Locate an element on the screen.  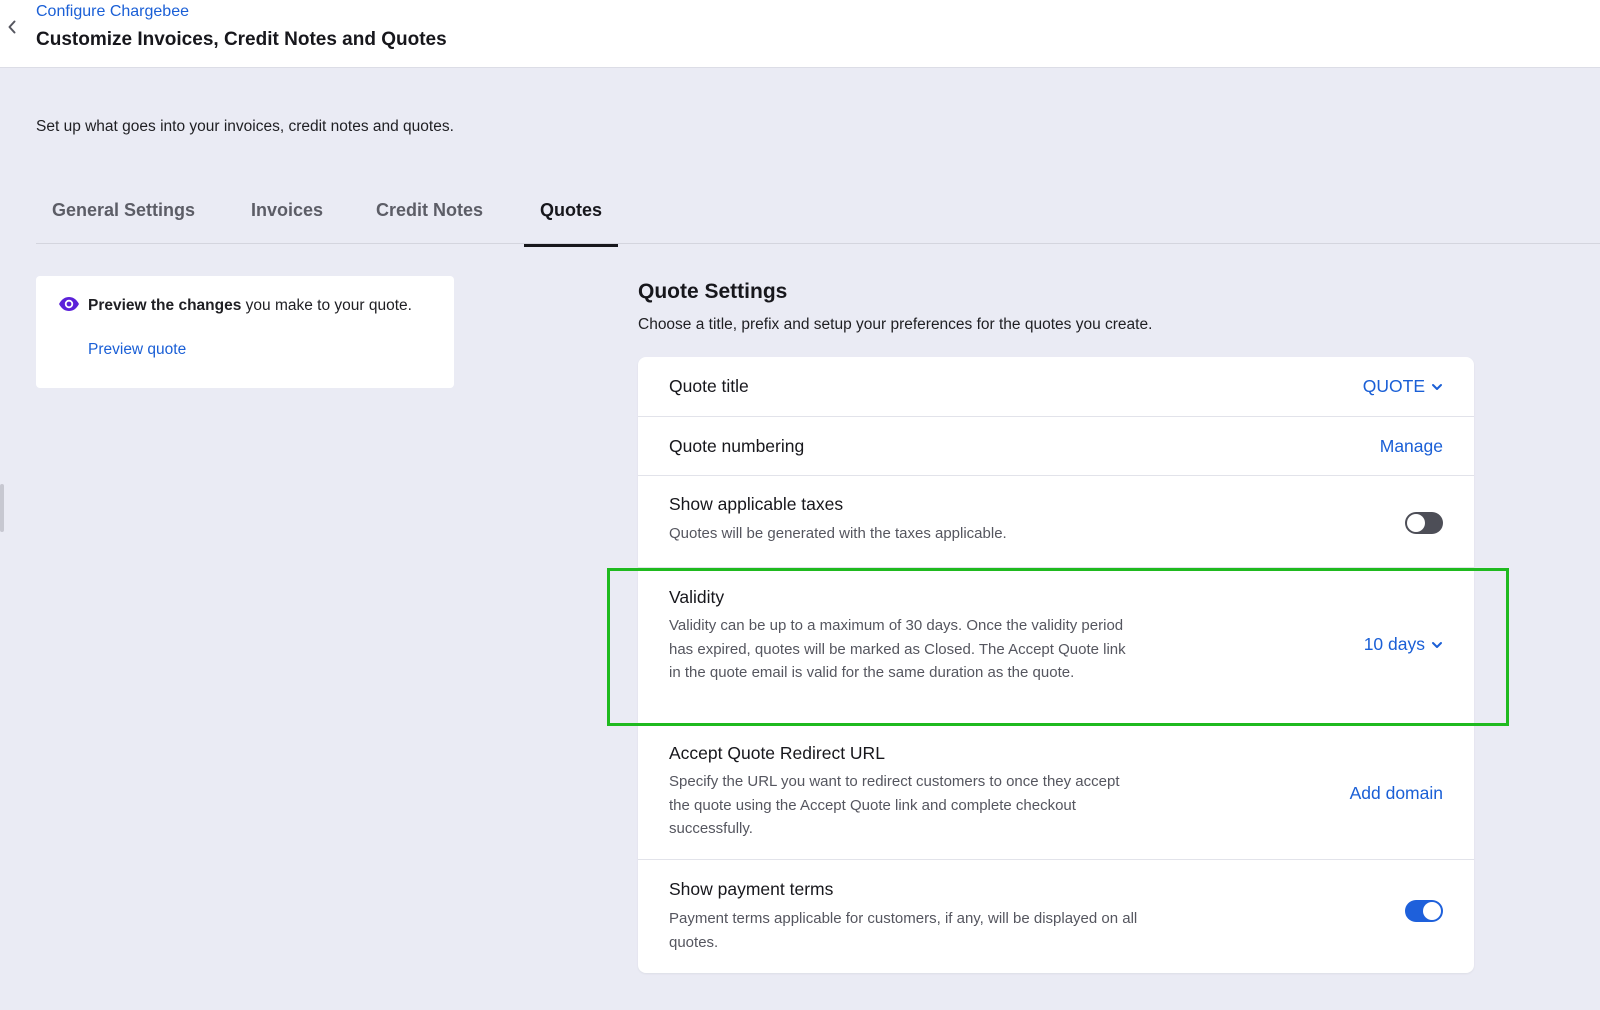
row-label: Quote numbering is located at coordinates (737, 446).